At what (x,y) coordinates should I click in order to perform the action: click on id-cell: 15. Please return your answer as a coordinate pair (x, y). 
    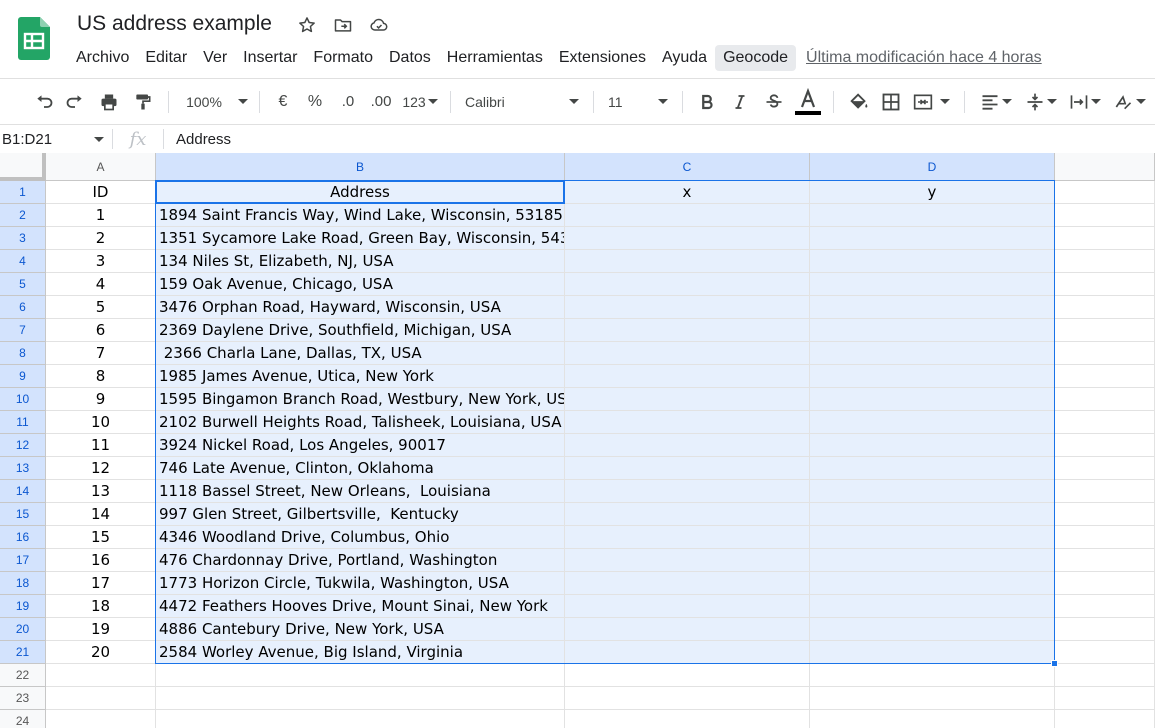
    Looking at the image, I should click on (101, 537).